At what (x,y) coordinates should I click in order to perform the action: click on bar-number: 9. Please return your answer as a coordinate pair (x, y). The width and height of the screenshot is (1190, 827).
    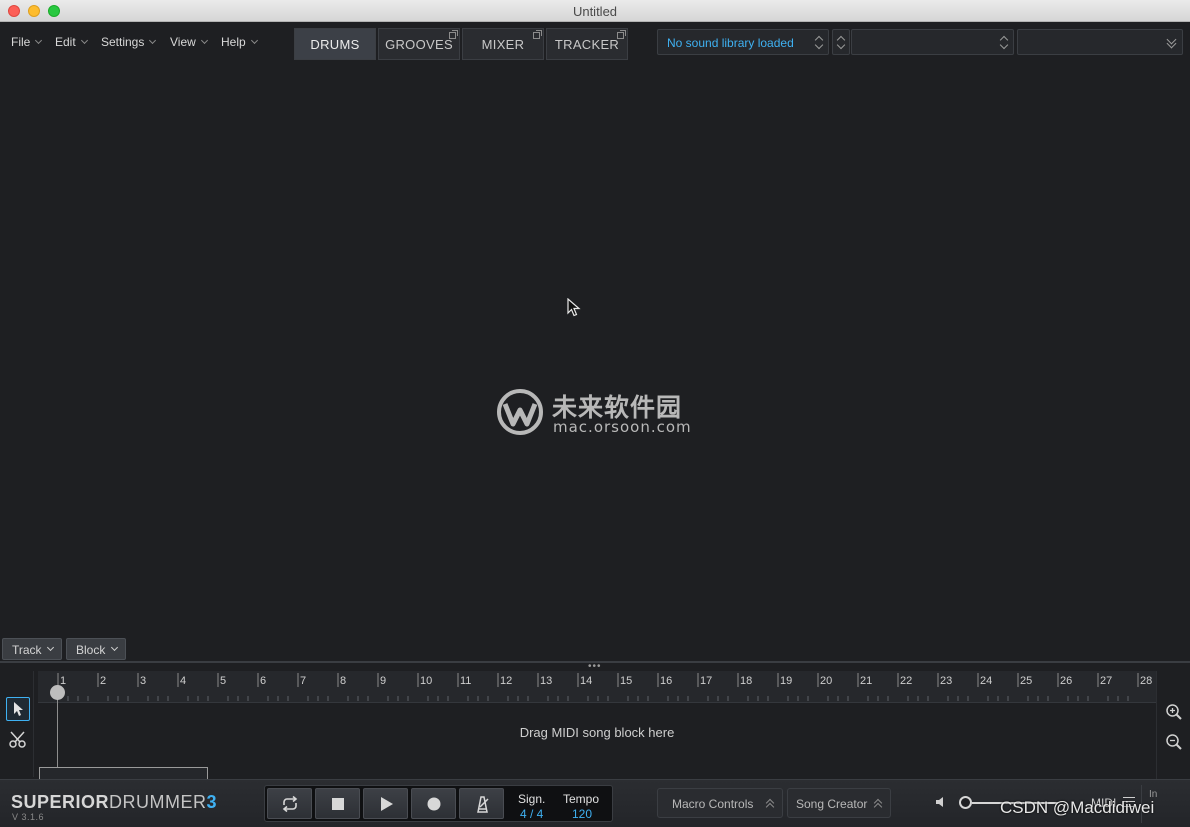
    Looking at the image, I should click on (383, 681).